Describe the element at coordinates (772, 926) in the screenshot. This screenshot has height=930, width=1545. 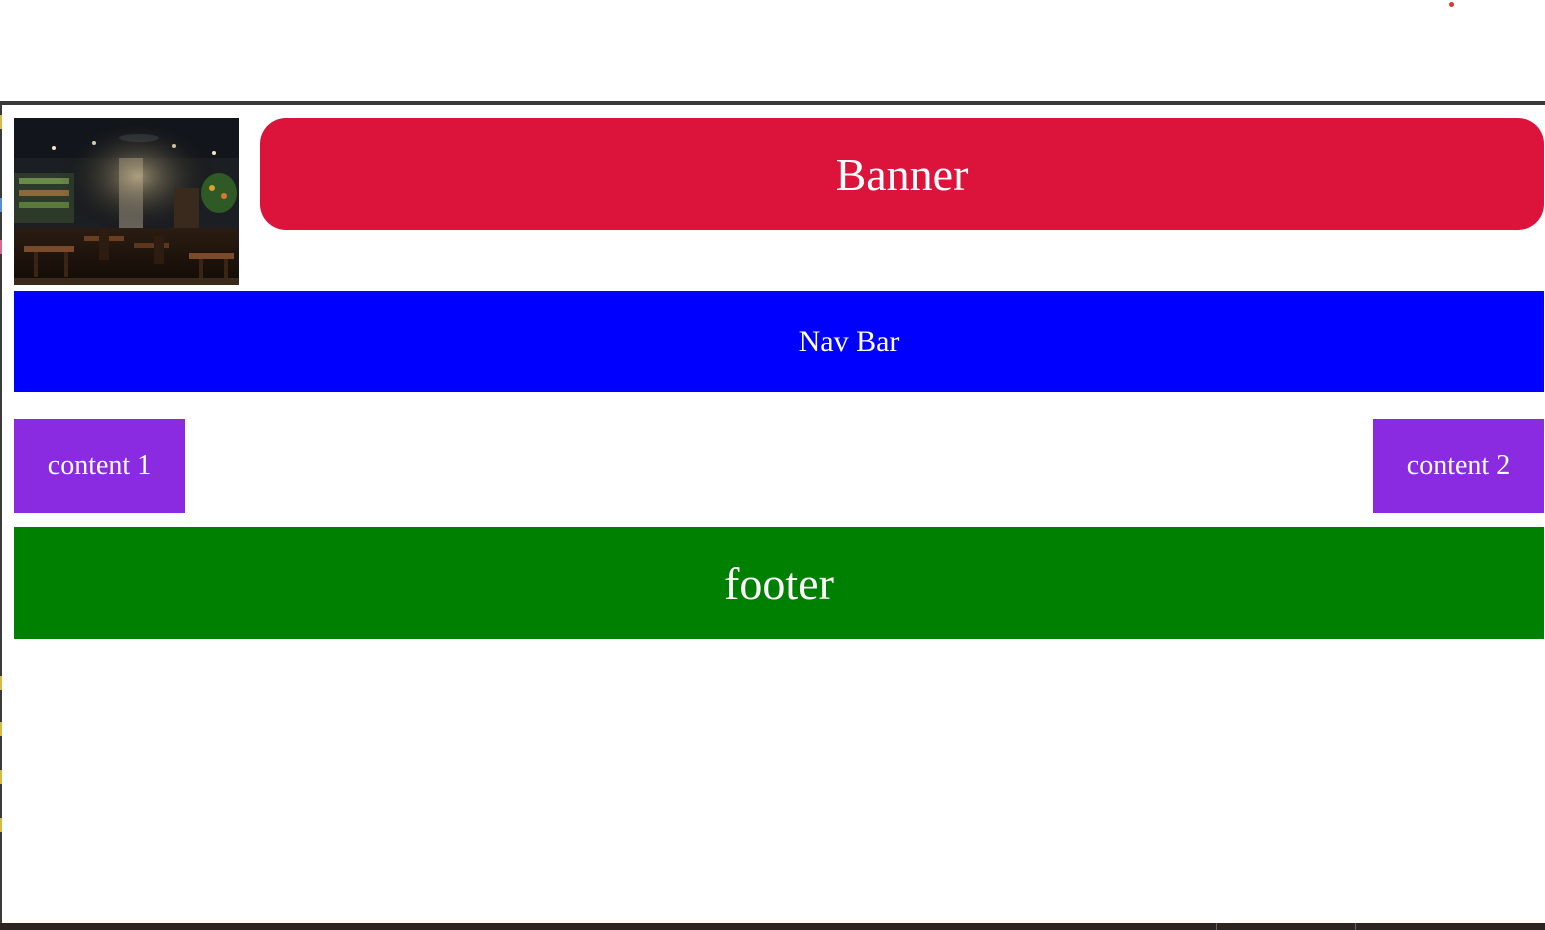
I see `taskbar-edge` at that location.